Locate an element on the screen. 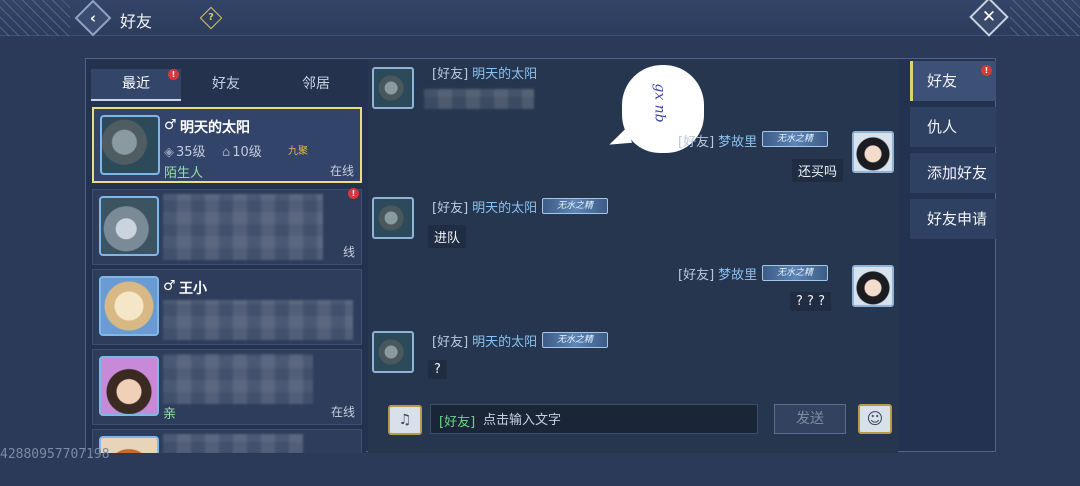 The width and height of the screenshot is (1080, 486). side-tab-add-friend: 添加好友 is located at coordinates (953, 173).